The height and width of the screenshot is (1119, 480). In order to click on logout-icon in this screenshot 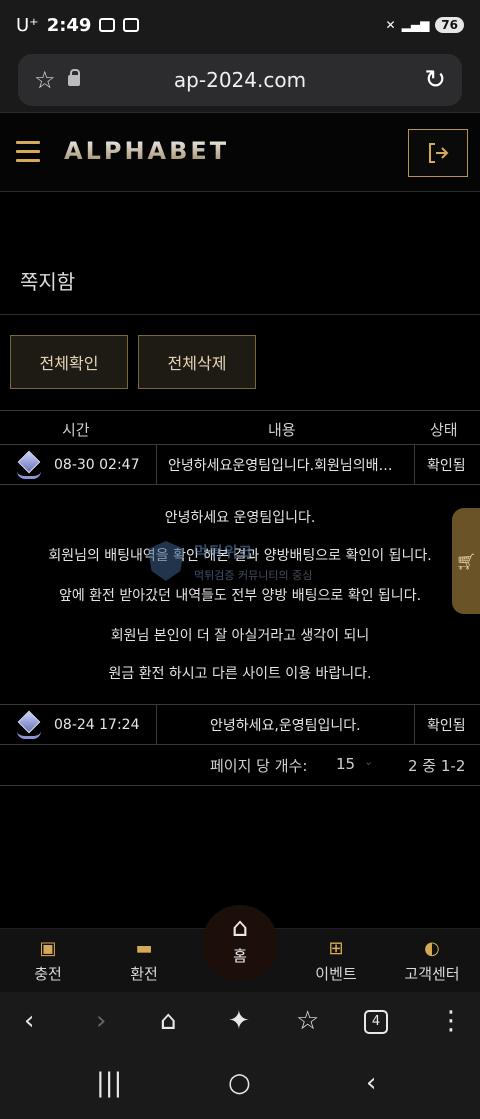, I will do `click(439, 153)`.